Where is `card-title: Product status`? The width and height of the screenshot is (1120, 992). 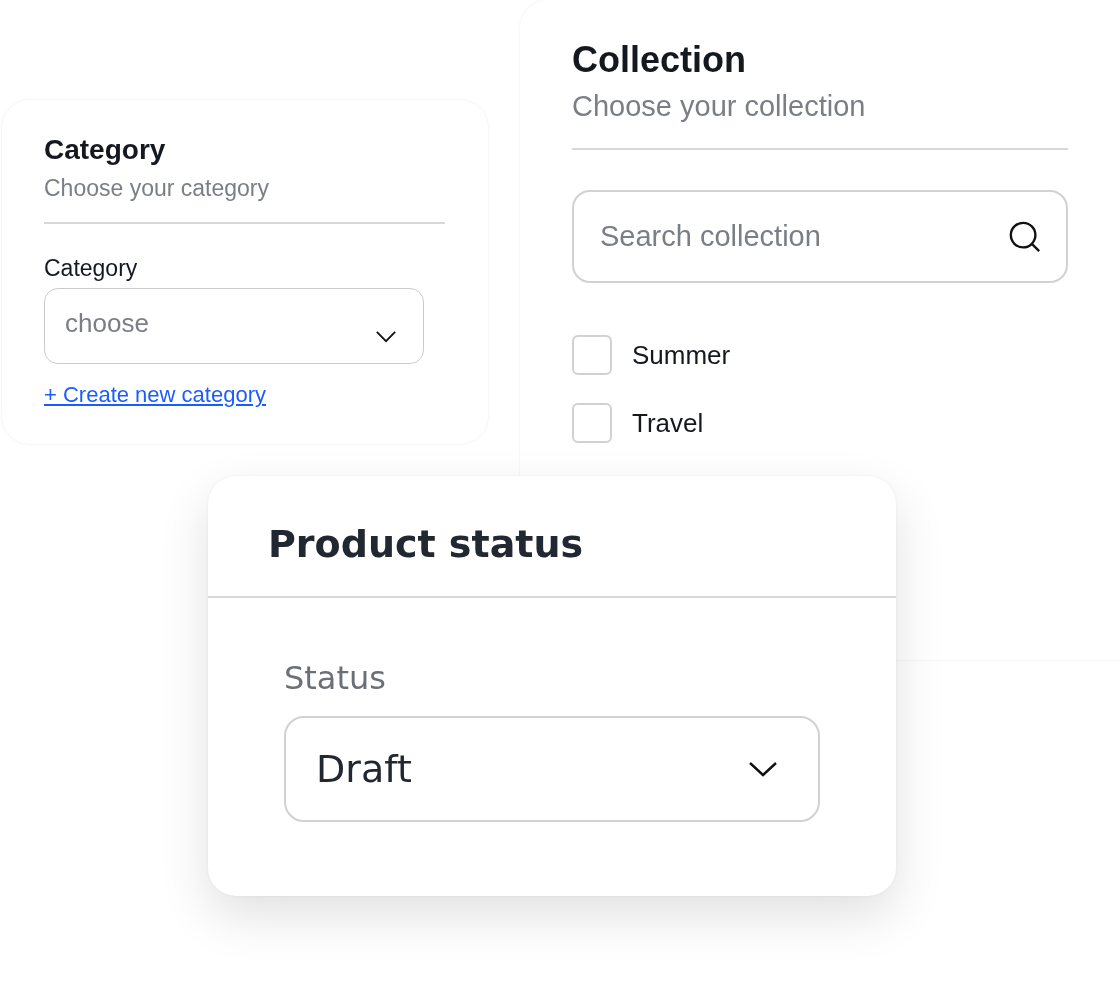 card-title: Product status is located at coordinates (426, 544).